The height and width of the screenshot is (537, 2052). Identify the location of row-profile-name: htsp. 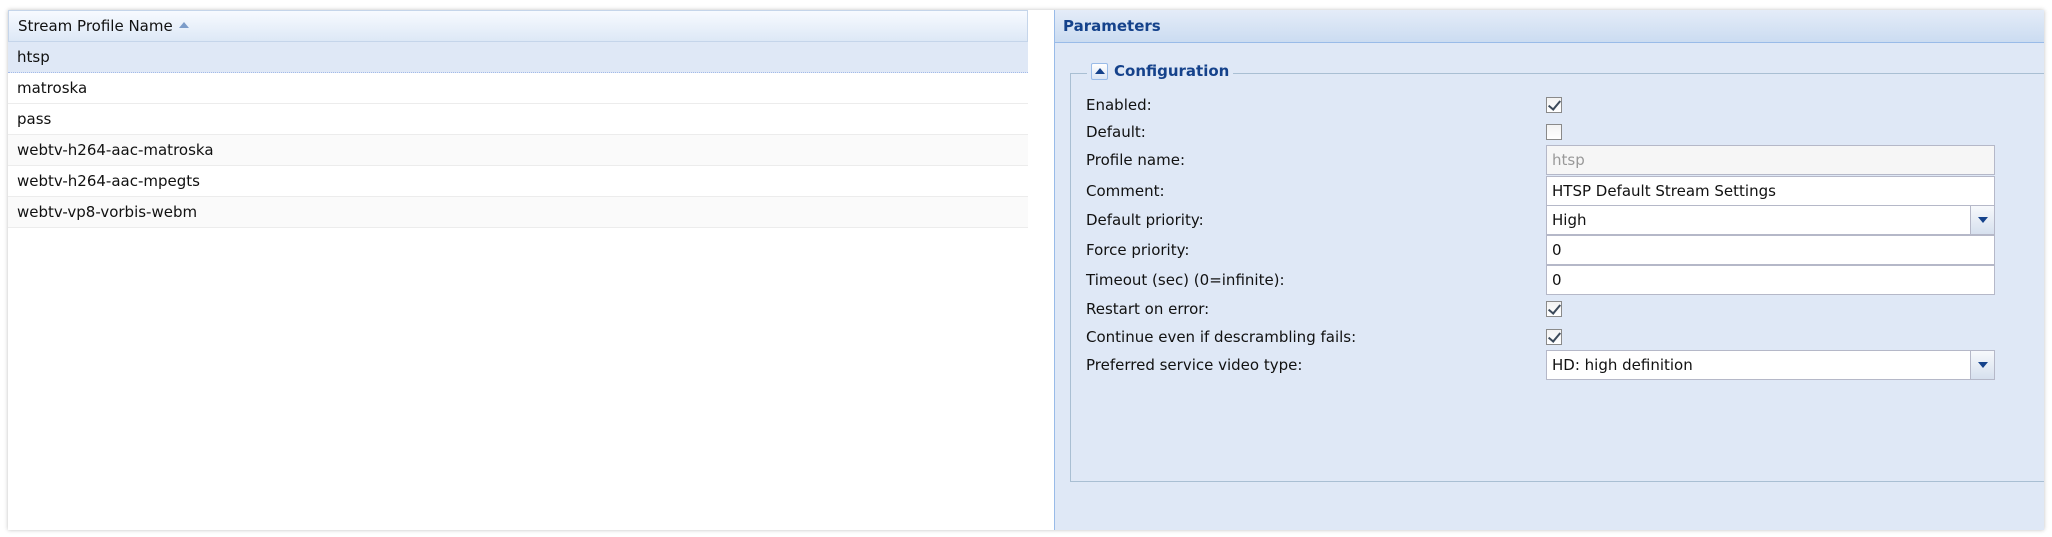
(33, 57).